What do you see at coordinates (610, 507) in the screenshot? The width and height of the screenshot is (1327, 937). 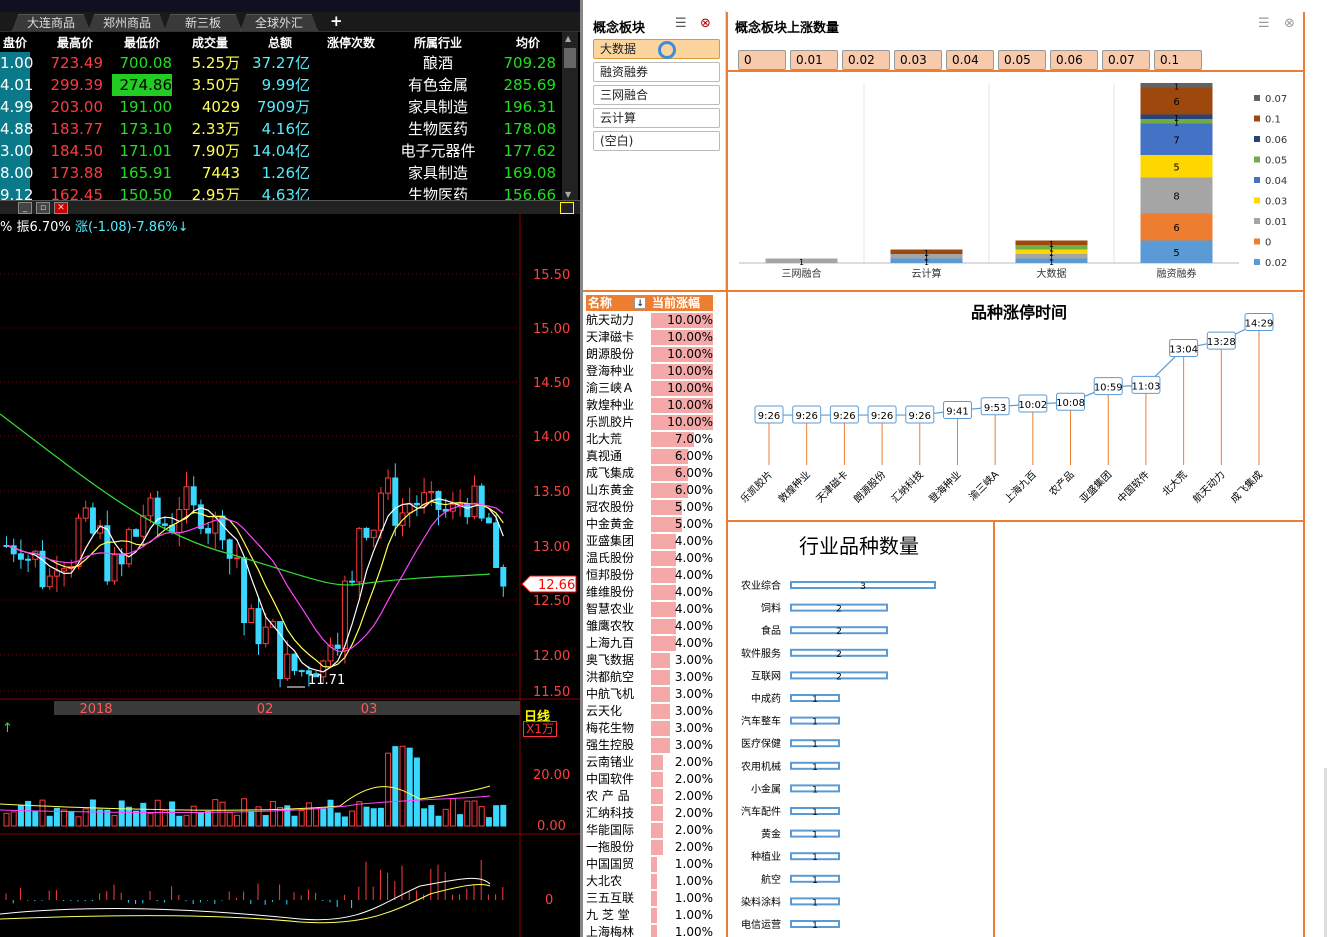 I see `stock-name: 冠农股份` at bounding box center [610, 507].